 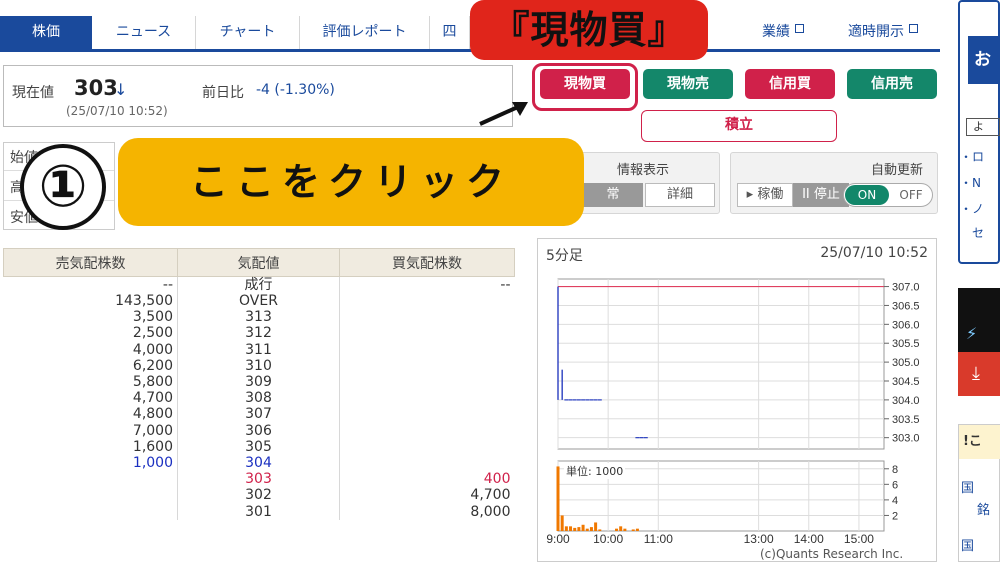 What do you see at coordinates (906, 306) in the screenshot?
I see `price-tick-label: 306.5` at bounding box center [906, 306].